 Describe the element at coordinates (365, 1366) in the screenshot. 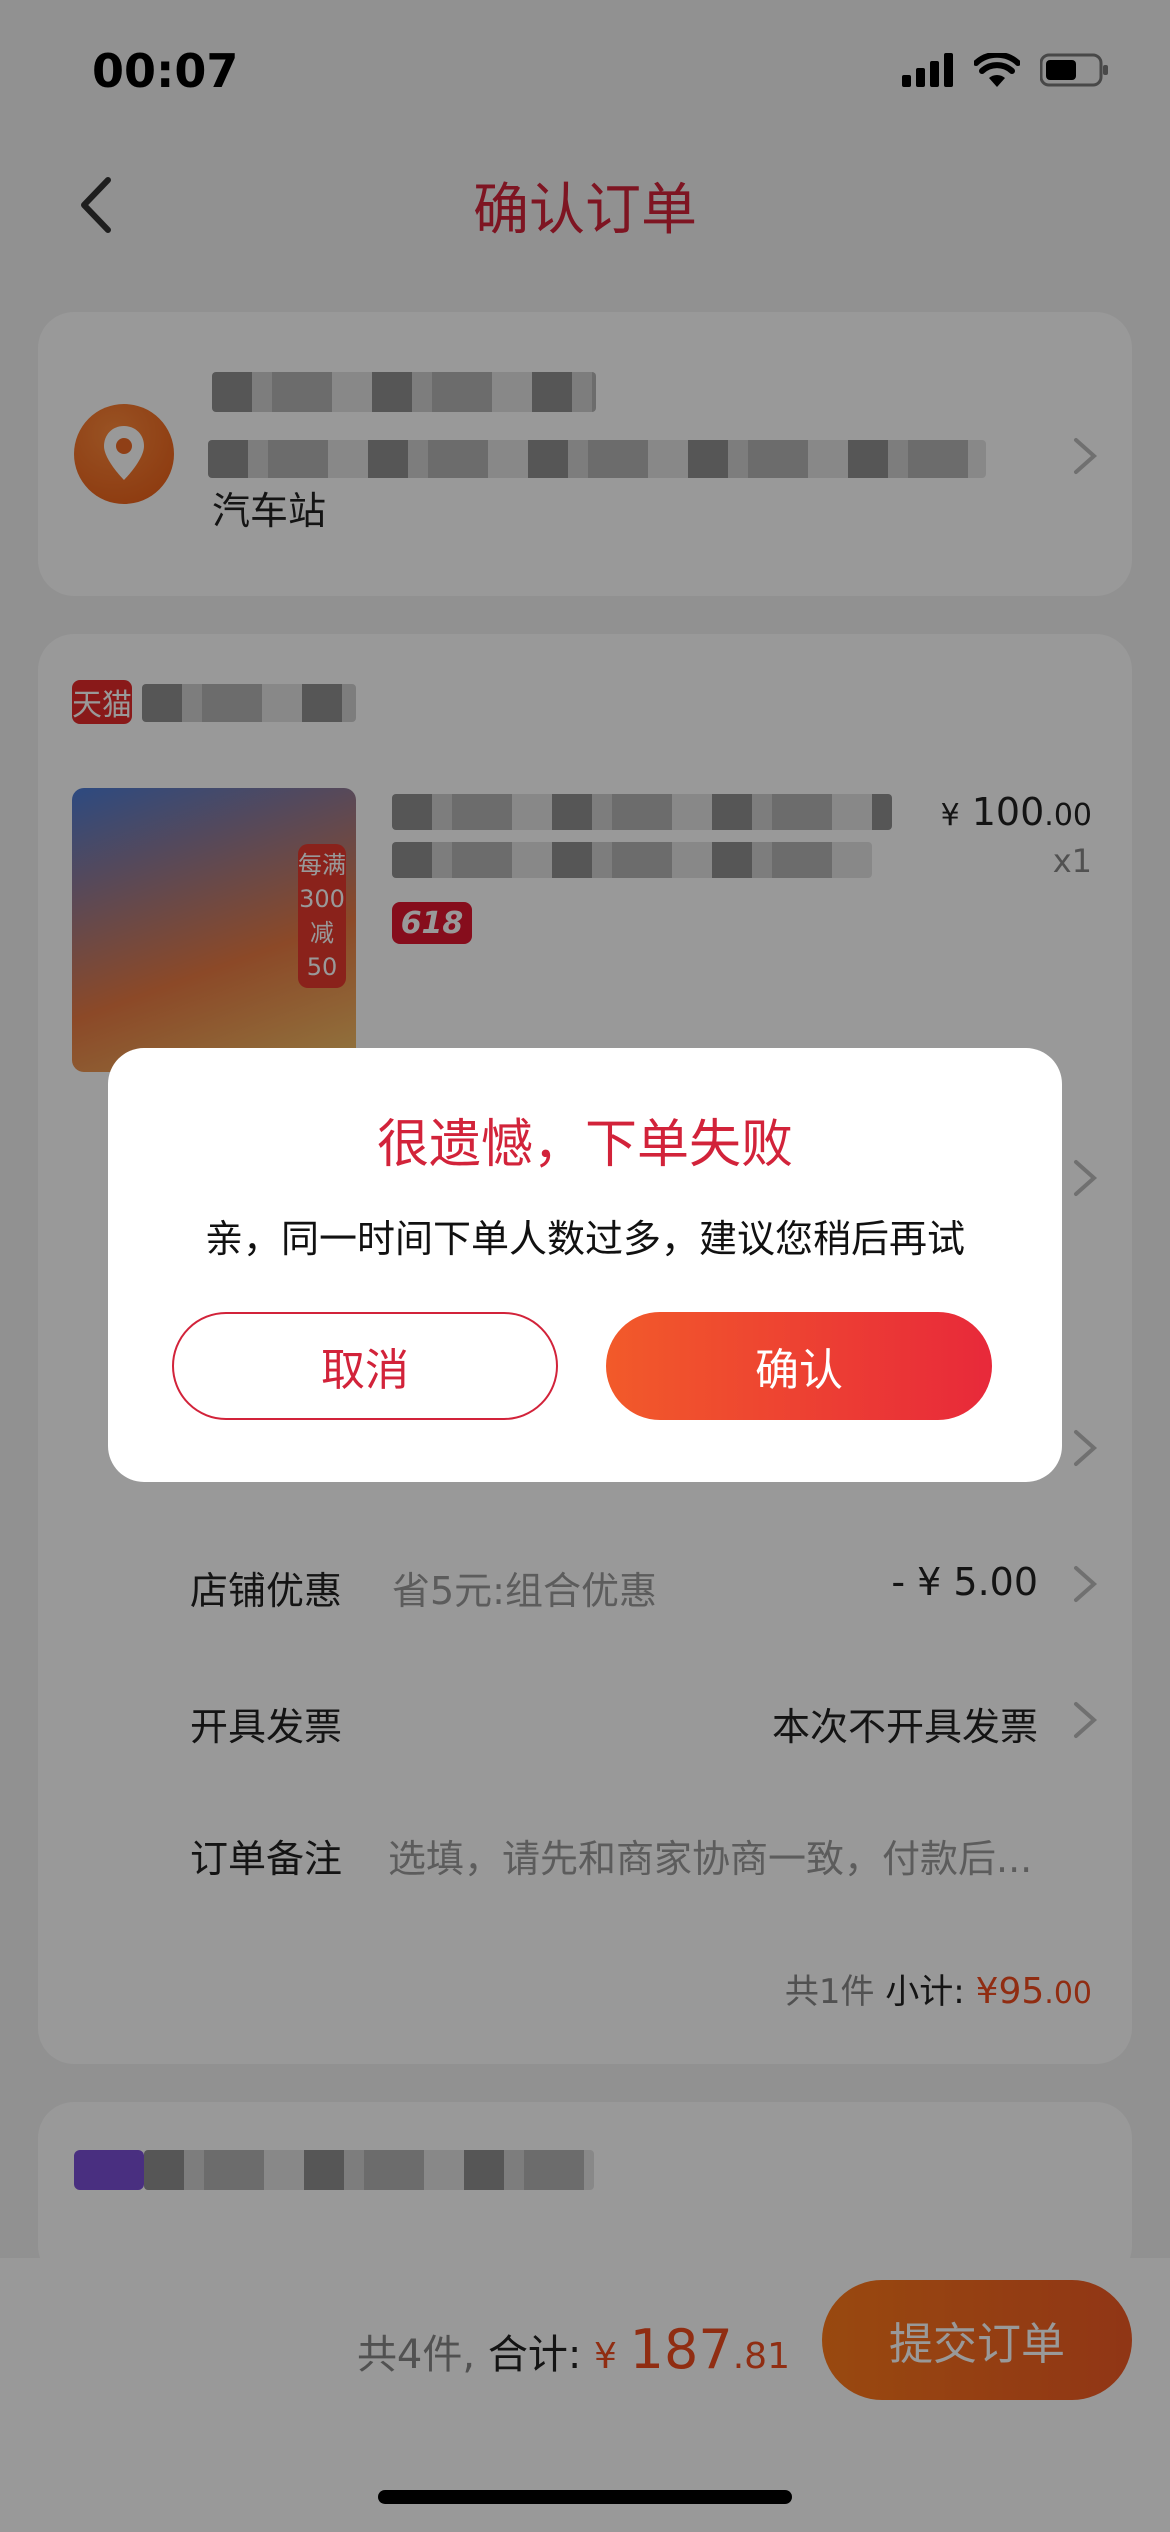

I see `cancel-button: 取消` at that location.